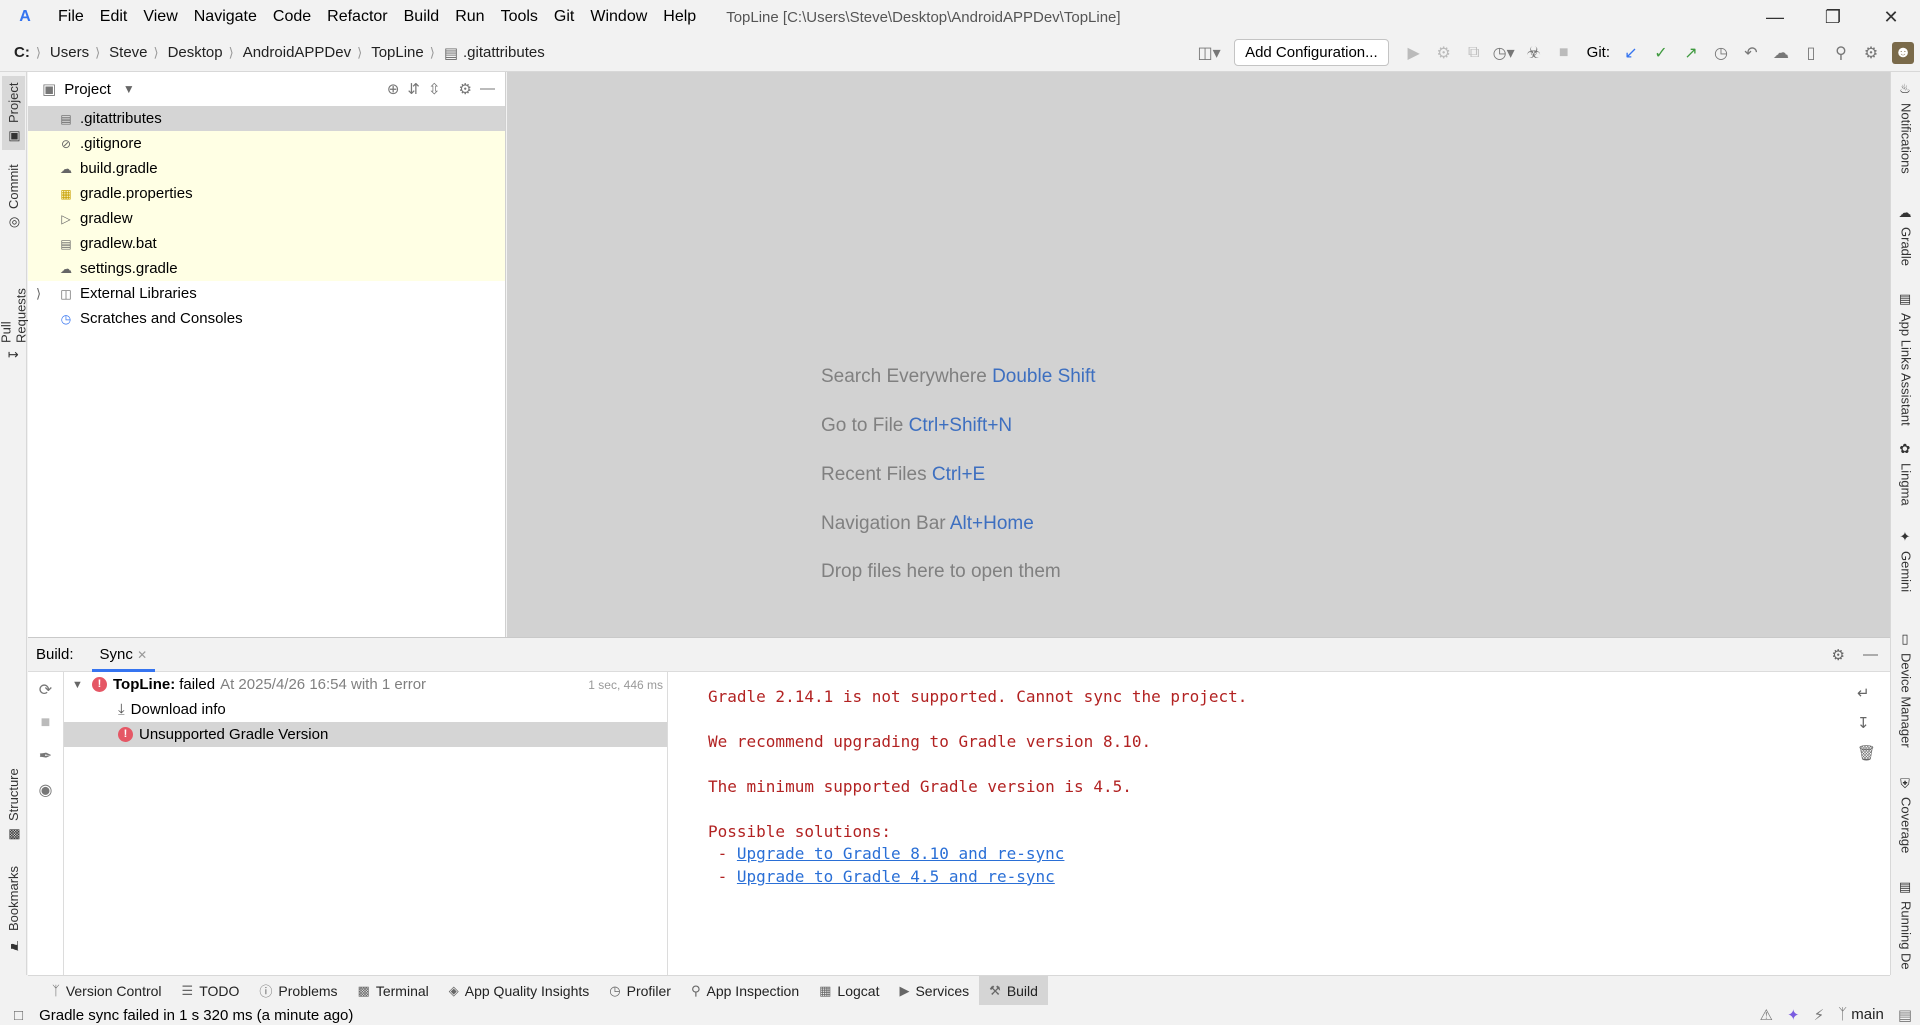 The width and height of the screenshot is (1920, 1025). What do you see at coordinates (564, 17) in the screenshot?
I see `menu-git: Git` at bounding box center [564, 17].